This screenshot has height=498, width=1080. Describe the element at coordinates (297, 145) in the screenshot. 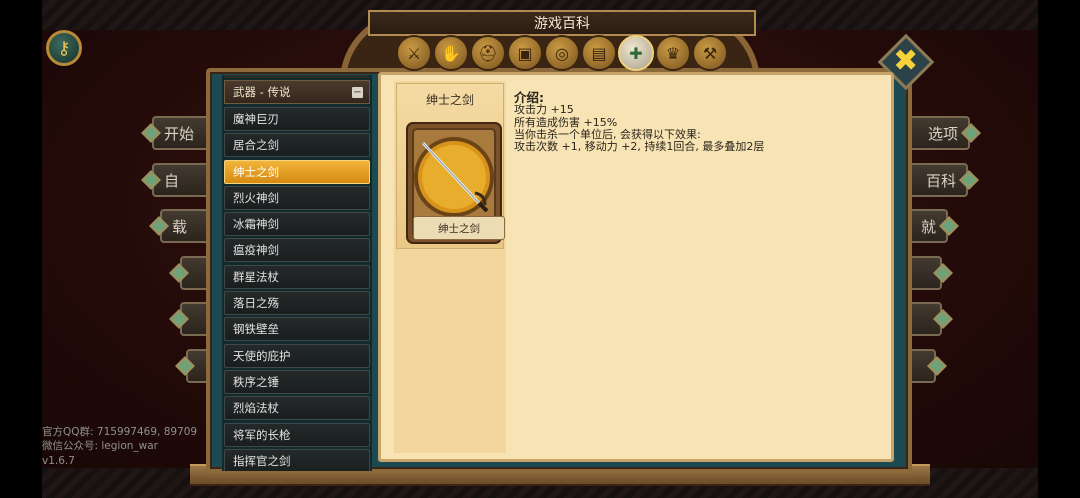

I see `list-item: 居合之剑` at that location.